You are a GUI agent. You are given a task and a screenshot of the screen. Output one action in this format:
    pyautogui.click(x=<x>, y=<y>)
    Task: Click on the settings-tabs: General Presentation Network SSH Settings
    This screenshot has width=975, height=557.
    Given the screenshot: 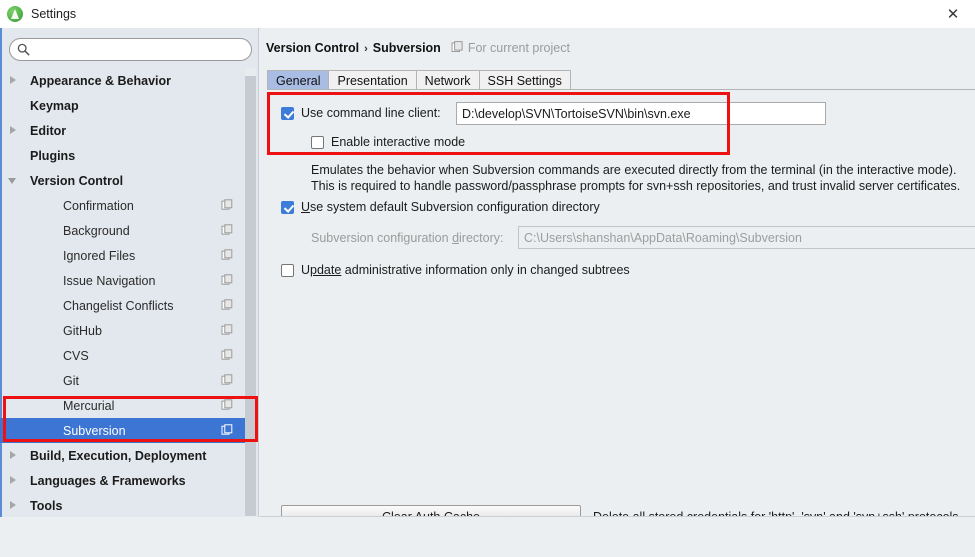 What is the action you would take?
    pyautogui.click(x=419, y=79)
    